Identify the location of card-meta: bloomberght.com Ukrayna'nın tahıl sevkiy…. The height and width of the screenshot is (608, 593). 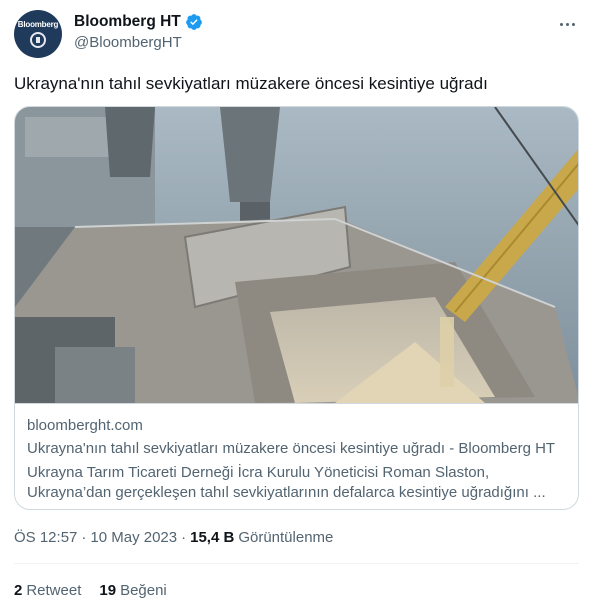
(296, 460).